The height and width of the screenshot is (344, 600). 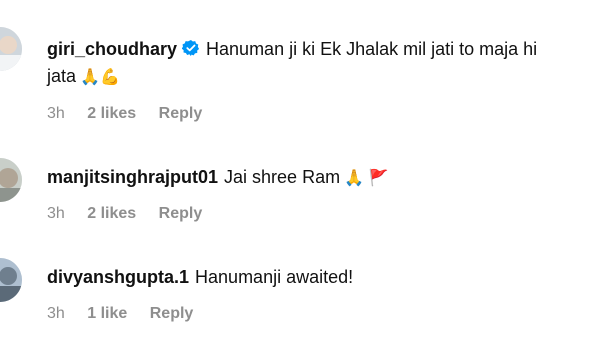 What do you see at coordinates (118, 277) in the screenshot?
I see `username-link: divyanshgupta.1` at bounding box center [118, 277].